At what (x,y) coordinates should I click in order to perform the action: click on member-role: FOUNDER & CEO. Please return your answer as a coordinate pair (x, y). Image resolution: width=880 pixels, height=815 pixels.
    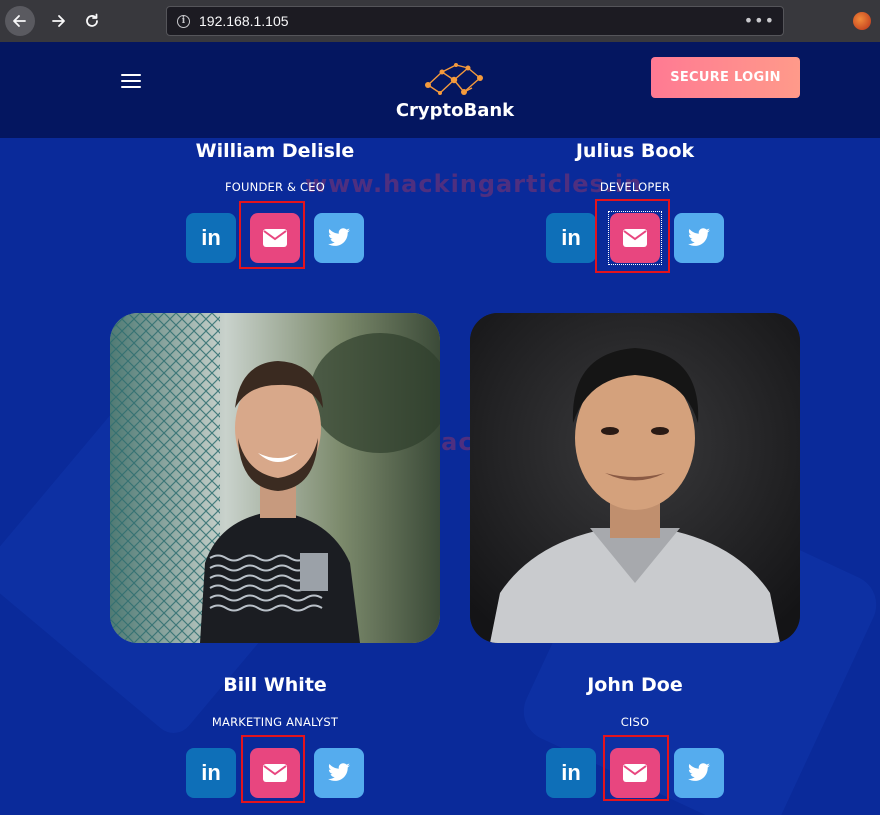
    Looking at the image, I should click on (275, 187).